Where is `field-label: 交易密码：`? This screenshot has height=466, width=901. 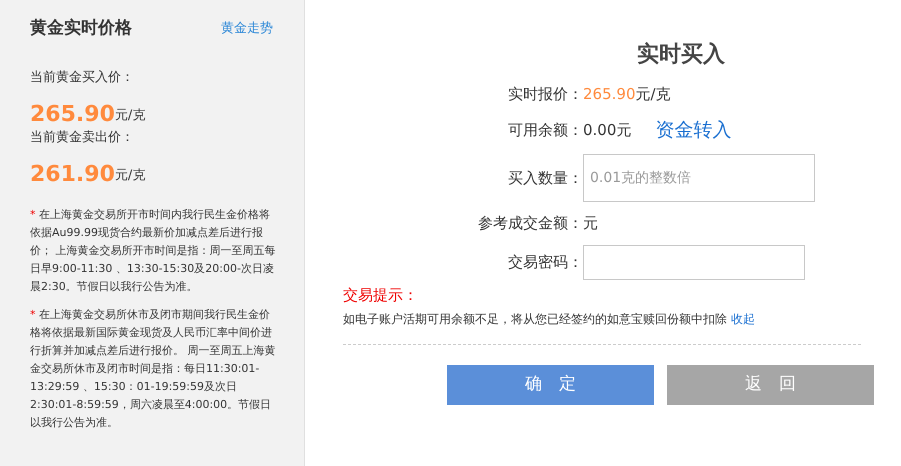 field-label: 交易密码： is located at coordinates (545, 262).